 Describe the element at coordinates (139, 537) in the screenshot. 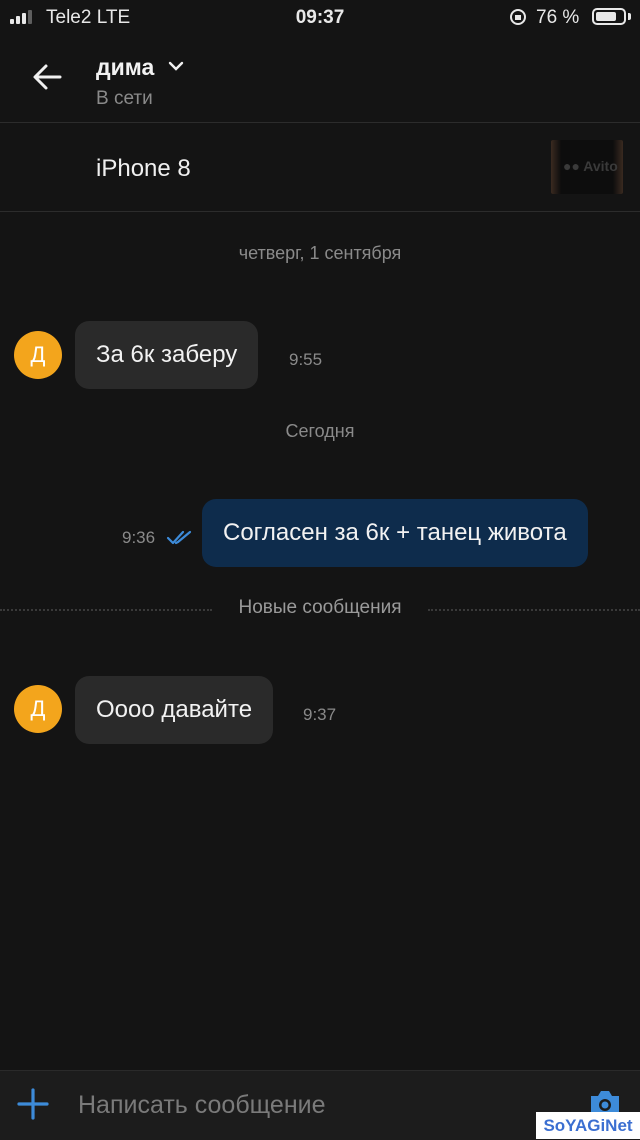

I see `message-time: 9:36` at that location.